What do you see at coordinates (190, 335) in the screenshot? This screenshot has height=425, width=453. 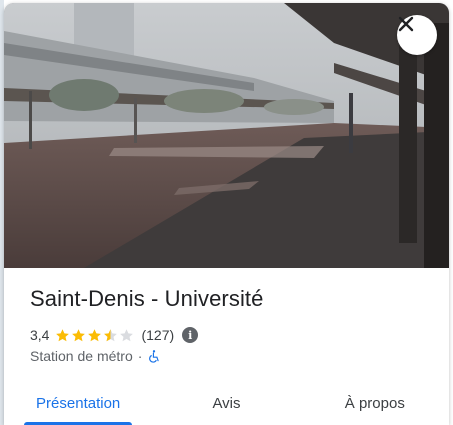 I see `info-icon: i` at bounding box center [190, 335].